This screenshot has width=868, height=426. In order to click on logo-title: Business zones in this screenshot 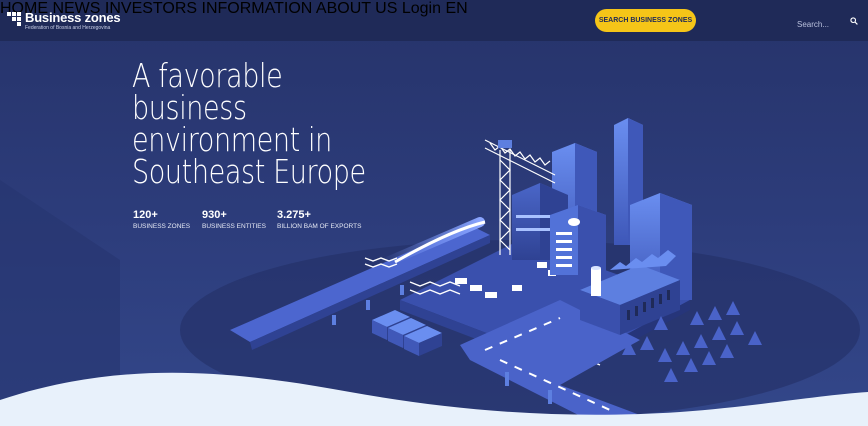, I will do `click(73, 17)`.